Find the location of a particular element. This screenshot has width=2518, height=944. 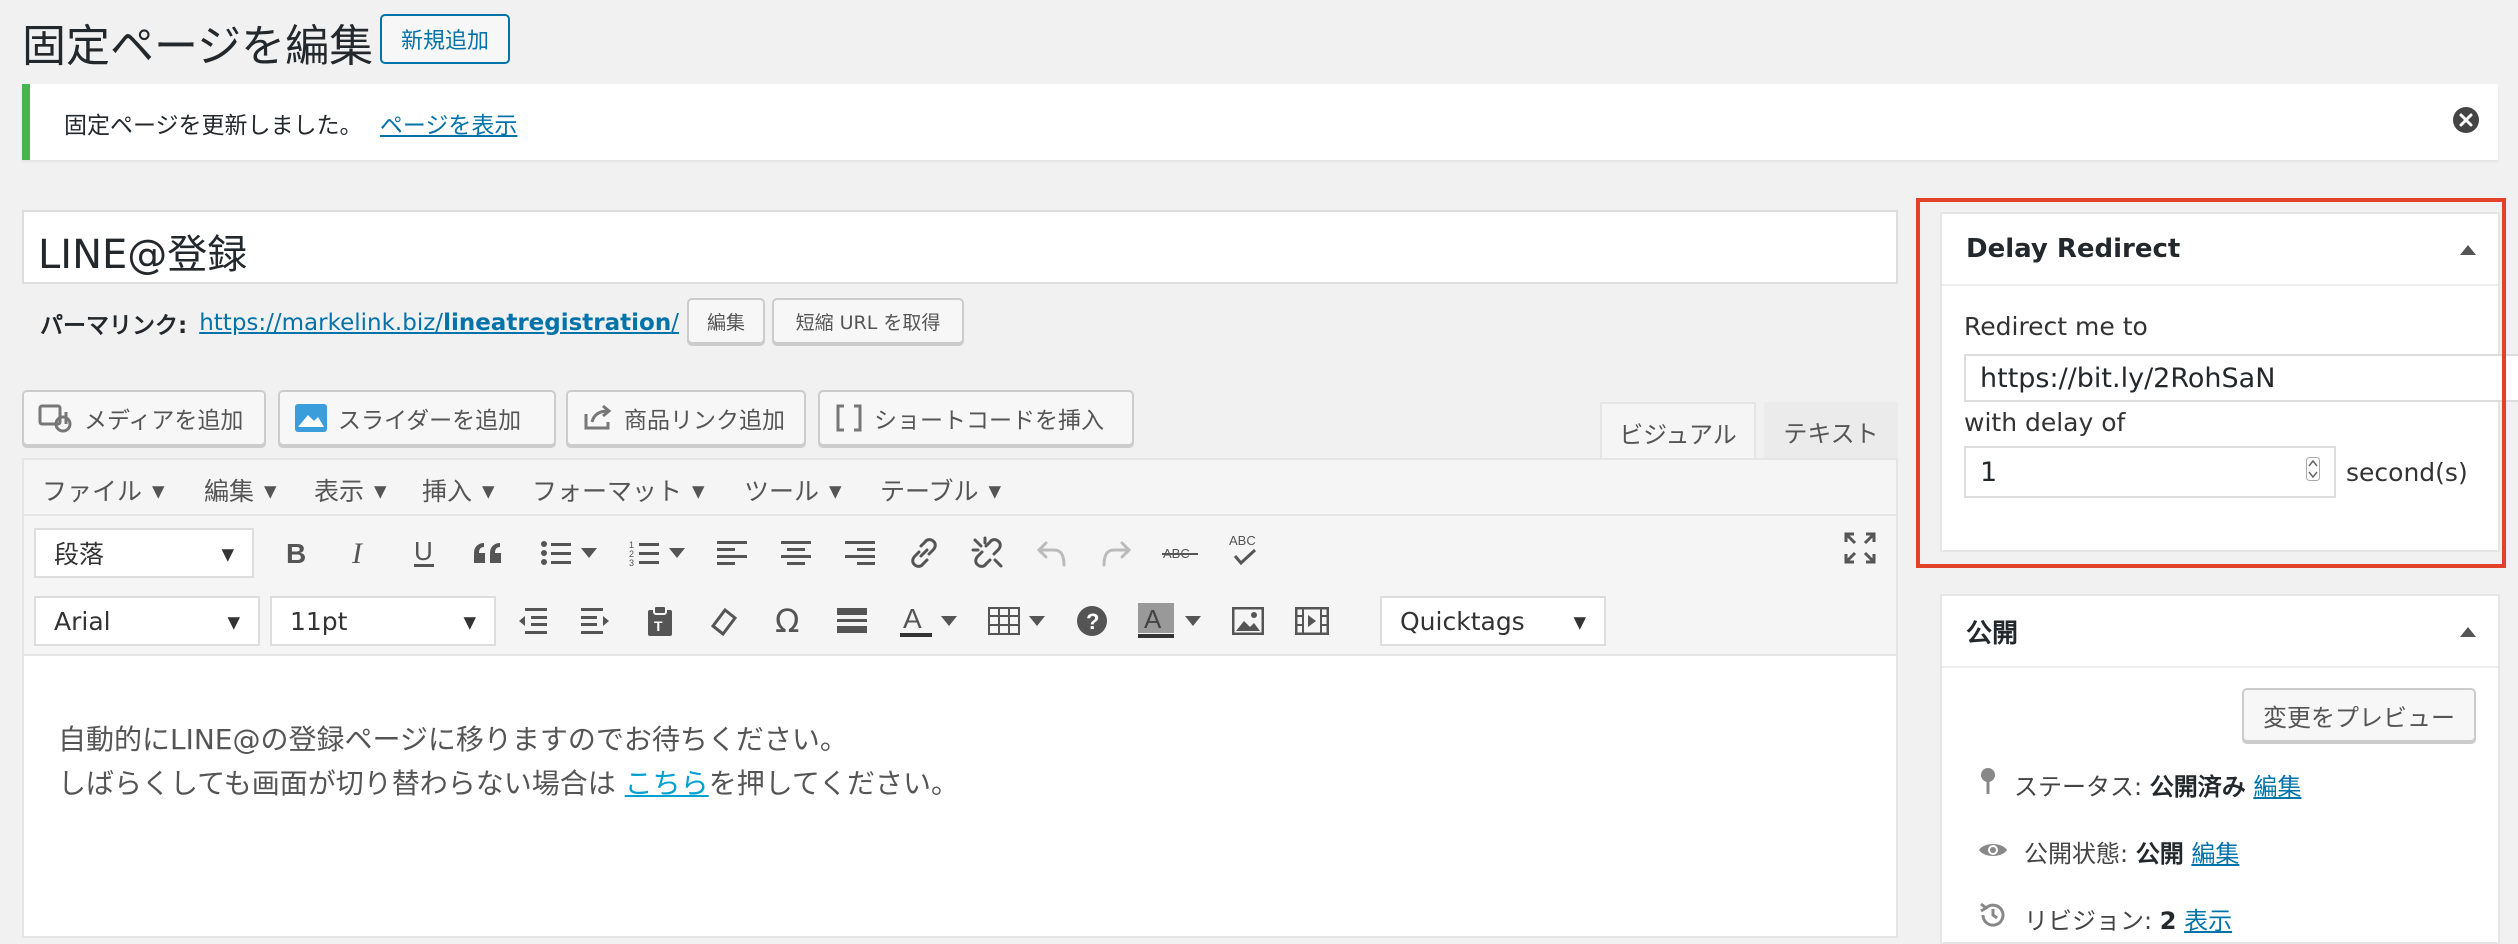

special-character-icon: Ω is located at coordinates (788, 621).